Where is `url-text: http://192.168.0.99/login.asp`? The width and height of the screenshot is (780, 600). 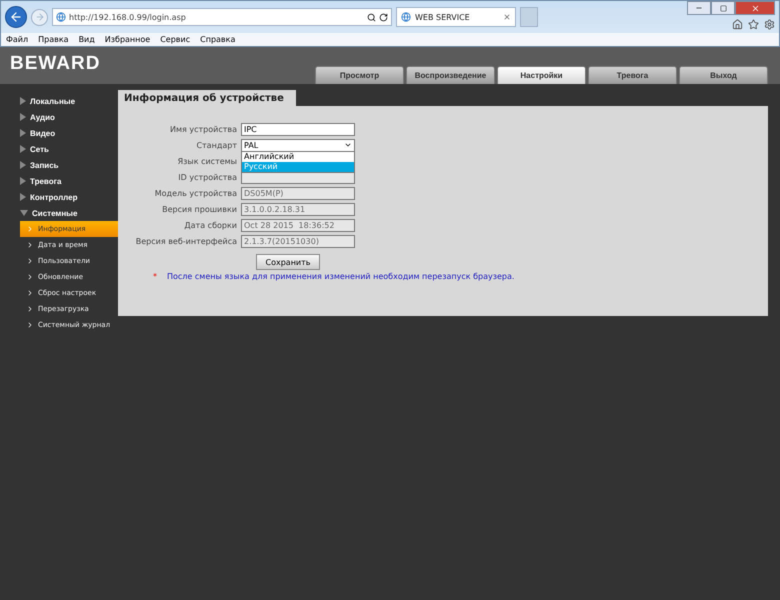 url-text: http://192.168.0.99/login.asp is located at coordinates (128, 17).